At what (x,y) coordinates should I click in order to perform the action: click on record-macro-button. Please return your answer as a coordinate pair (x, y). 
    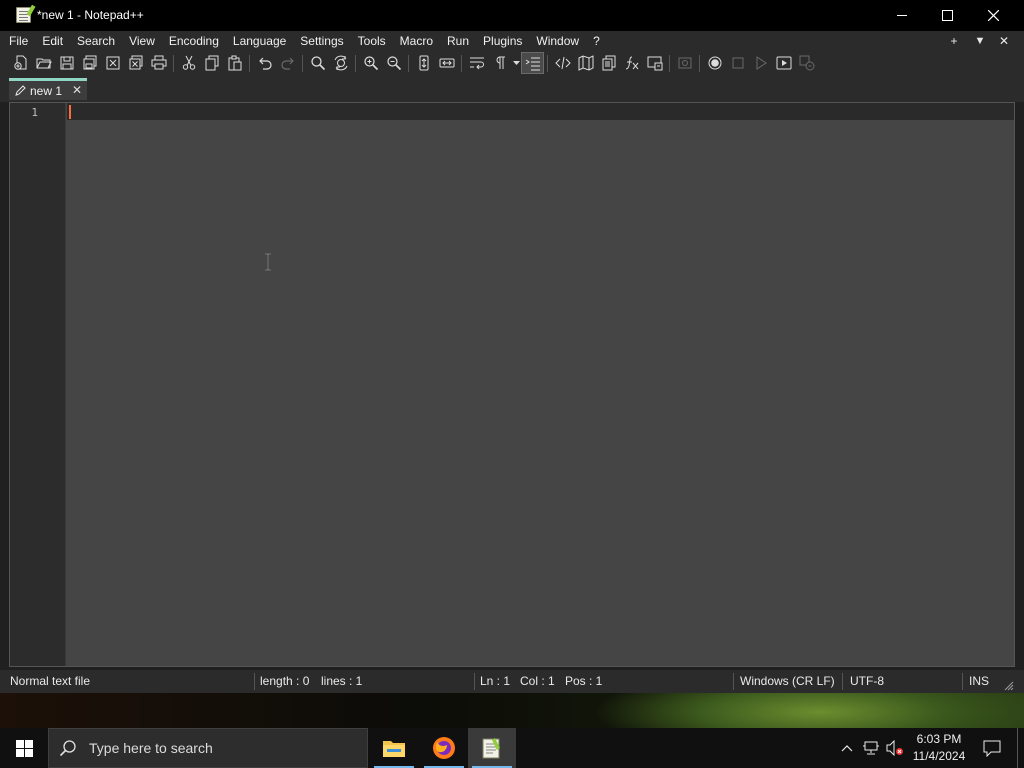
    Looking at the image, I should click on (714, 63).